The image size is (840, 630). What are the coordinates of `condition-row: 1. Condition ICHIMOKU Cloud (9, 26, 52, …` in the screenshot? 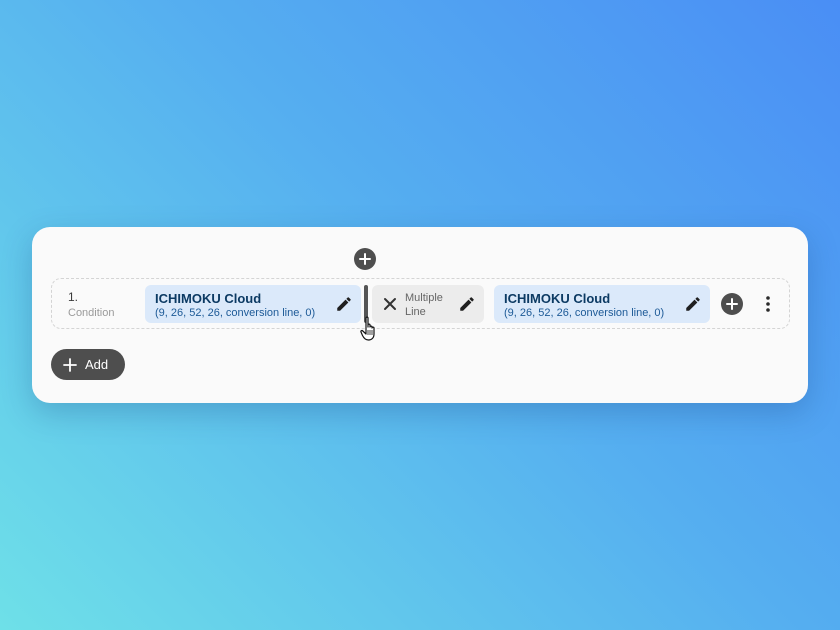 It's located at (420, 303).